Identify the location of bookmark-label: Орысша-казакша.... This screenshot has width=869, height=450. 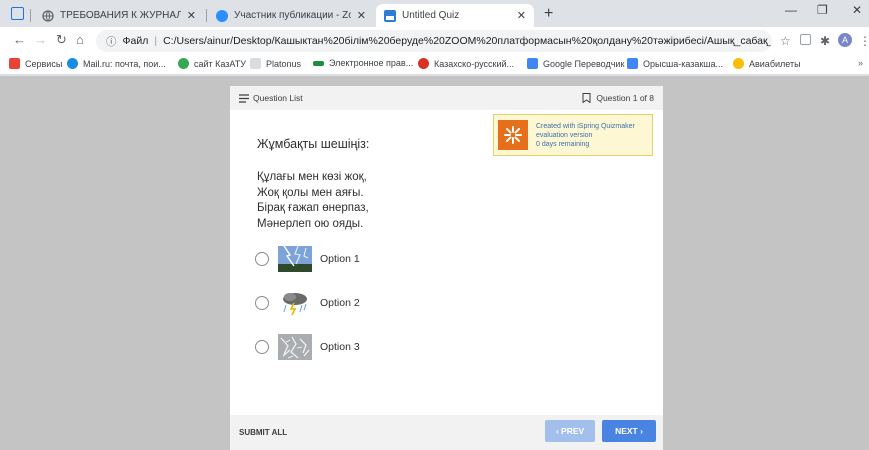
(683, 63).